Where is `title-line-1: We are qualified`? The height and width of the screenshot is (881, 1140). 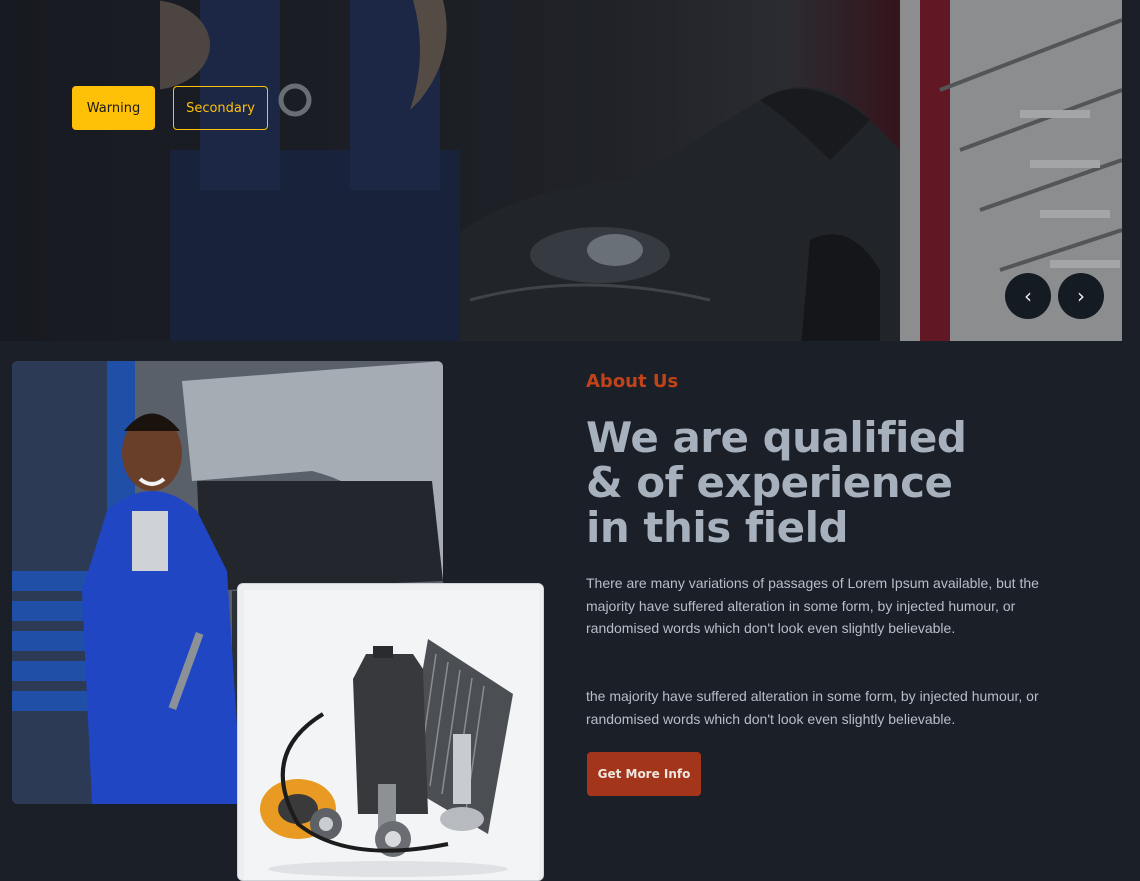
title-line-1: We are qualified is located at coordinates (776, 437).